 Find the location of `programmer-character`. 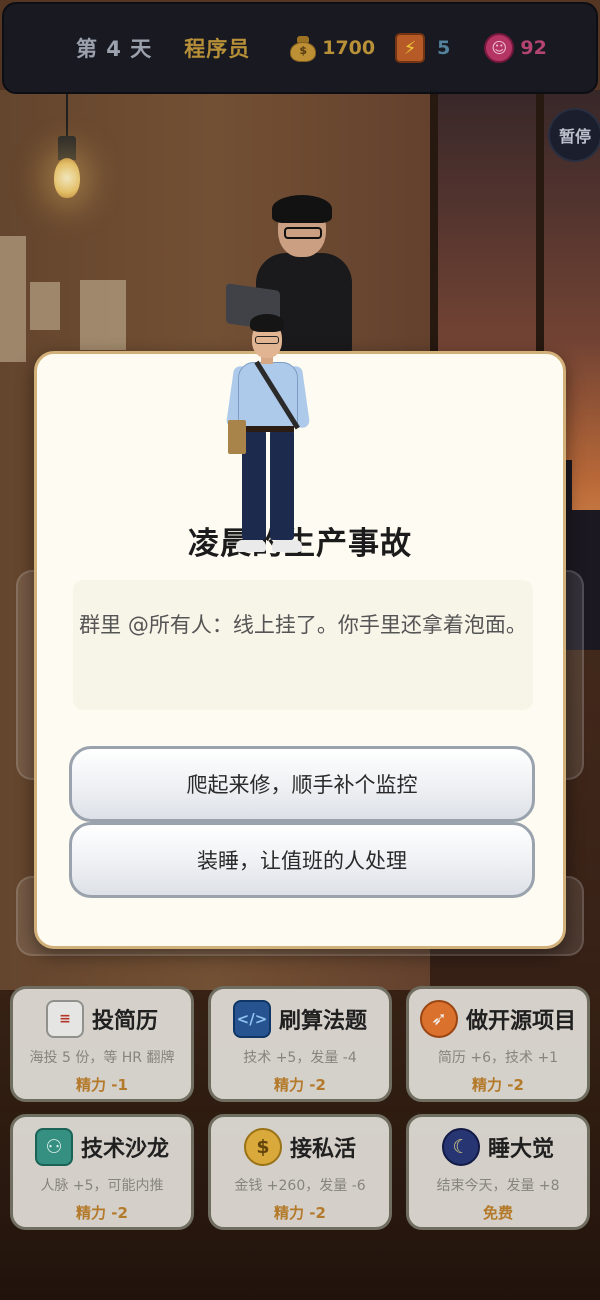

programmer-character is located at coordinates (268, 439).